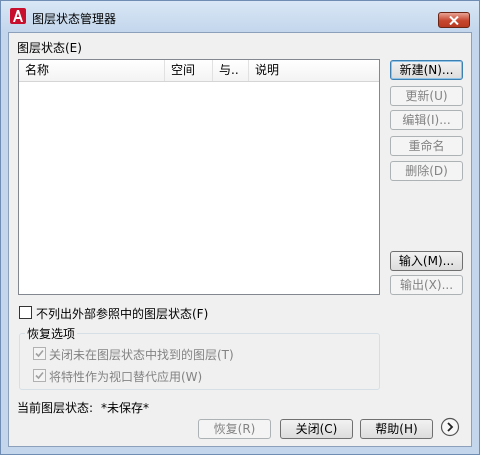 The width and height of the screenshot is (480, 455). What do you see at coordinates (122, 313) in the screenshot?
I see `exclude-xref-label: 不列出外部参照中的图层状态(F)` at bounding box center [122, 313].